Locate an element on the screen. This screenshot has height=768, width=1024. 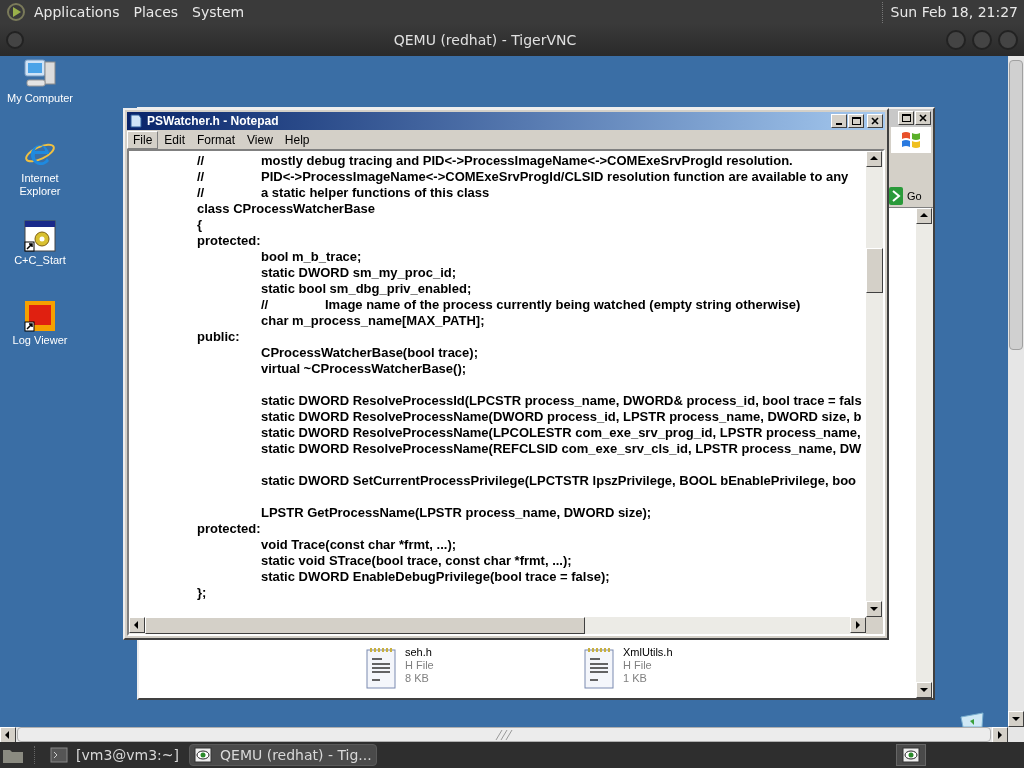
clock: Sun Feb 18, 21:27 is located at coordinates (949, 12).